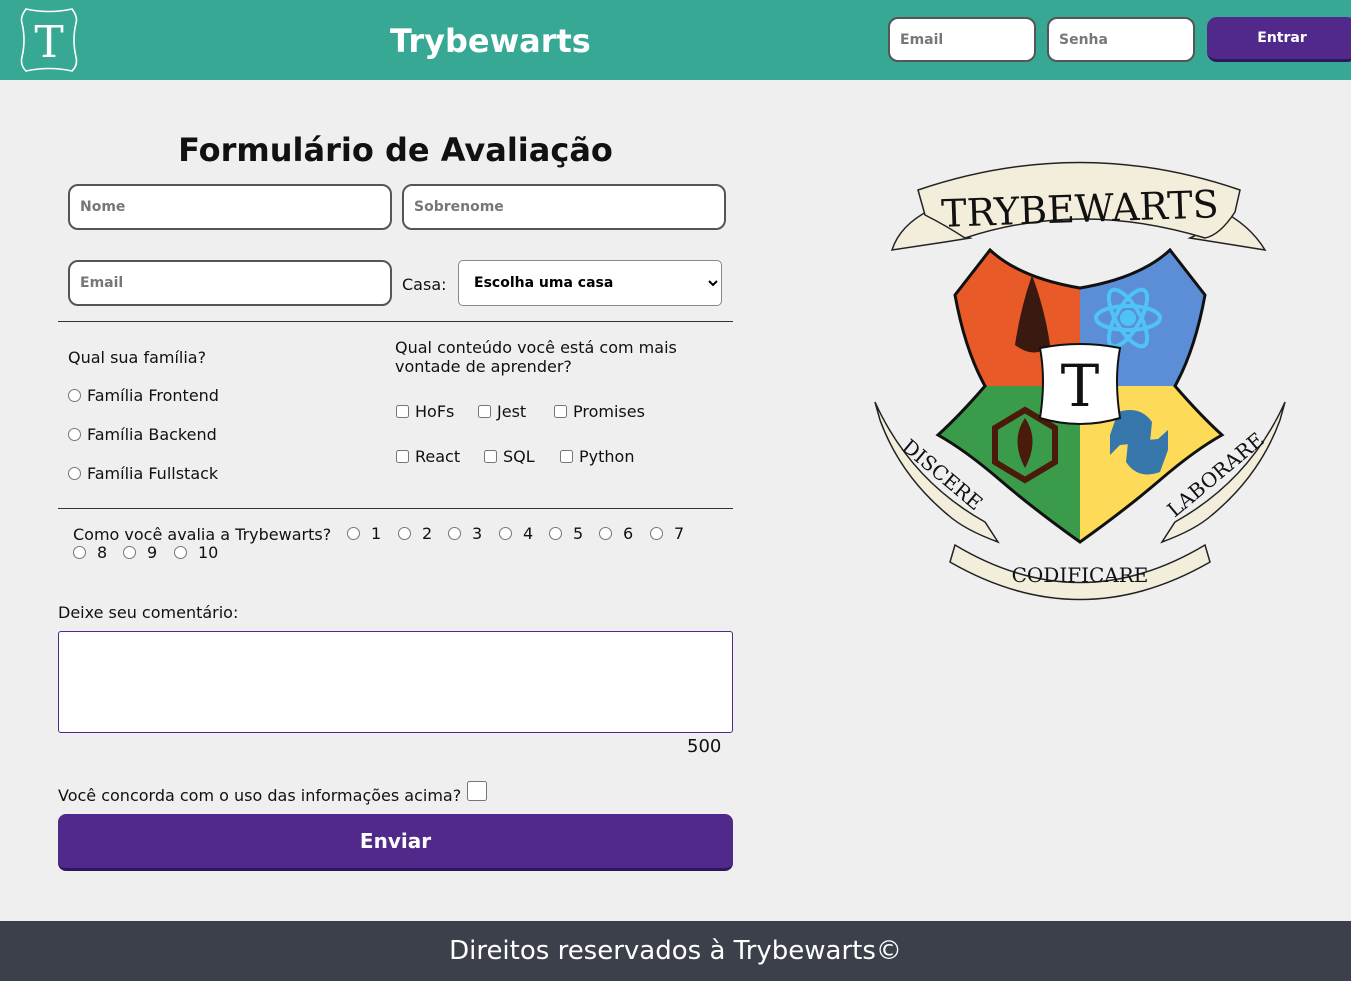 The width and height of the screenshot is (1351, 981). Describe the element at coordinates (230, 207) in the screenshot. I see `nome-input` at that location.